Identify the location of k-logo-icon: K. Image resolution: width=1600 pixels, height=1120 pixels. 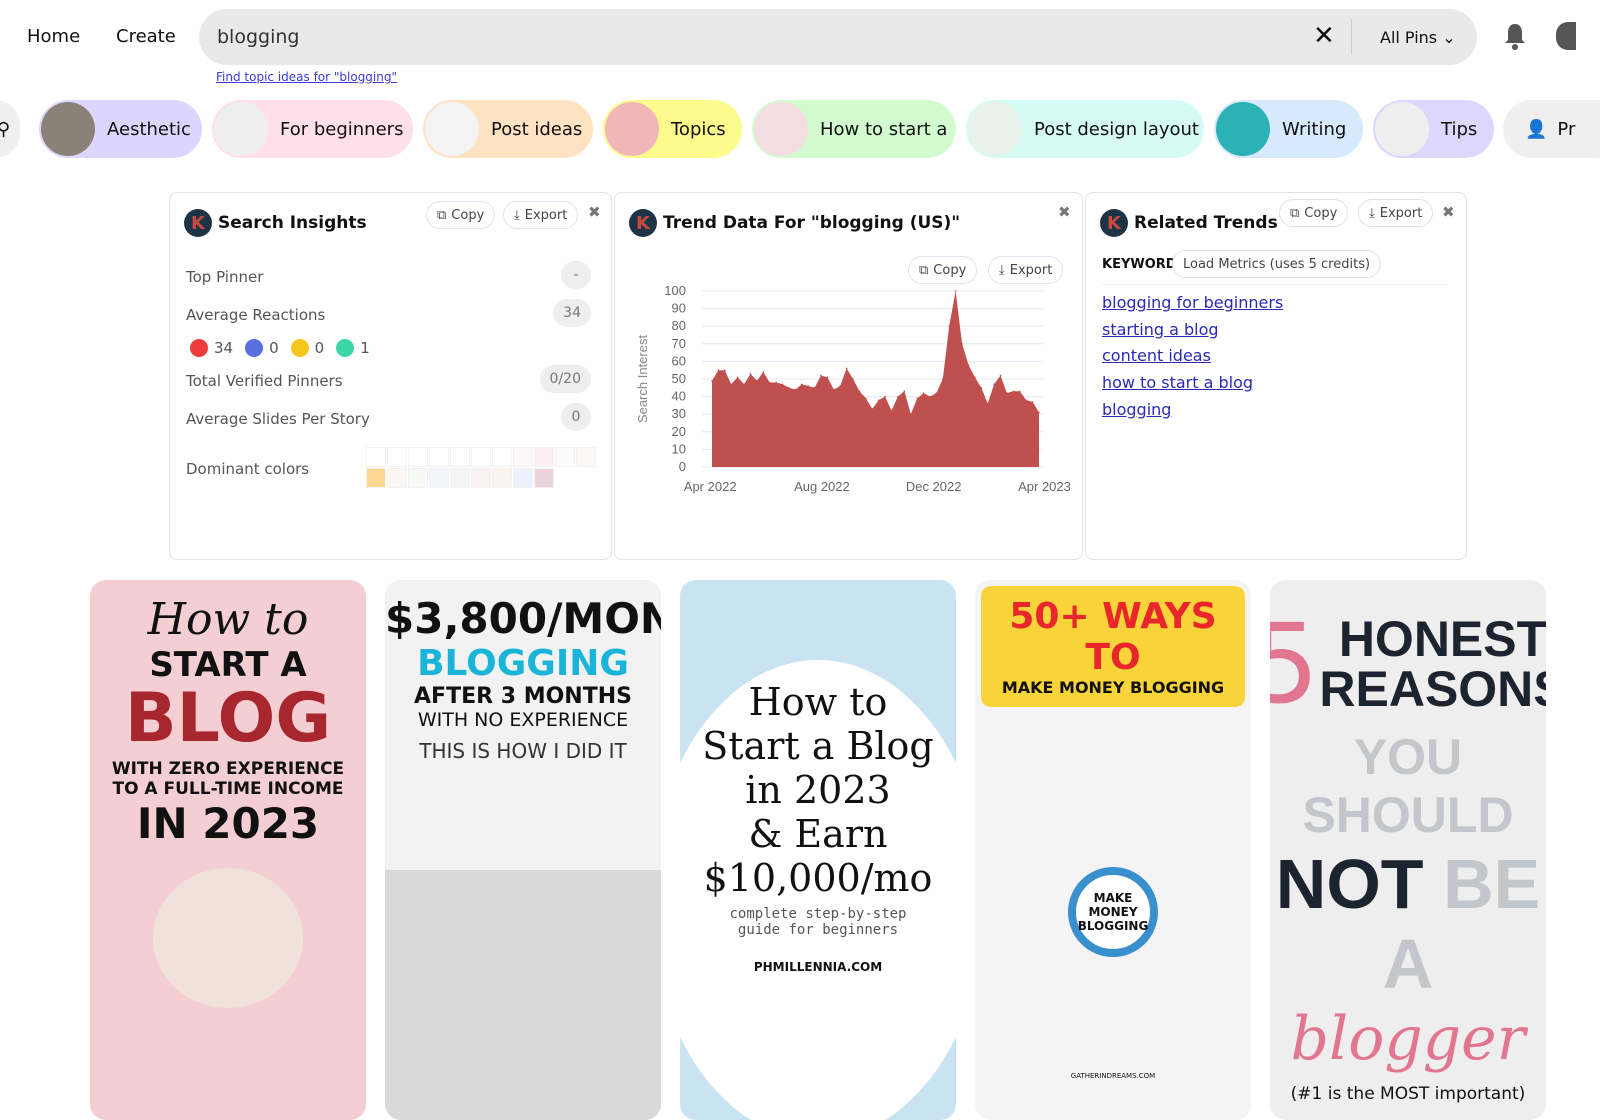
(643, 223).